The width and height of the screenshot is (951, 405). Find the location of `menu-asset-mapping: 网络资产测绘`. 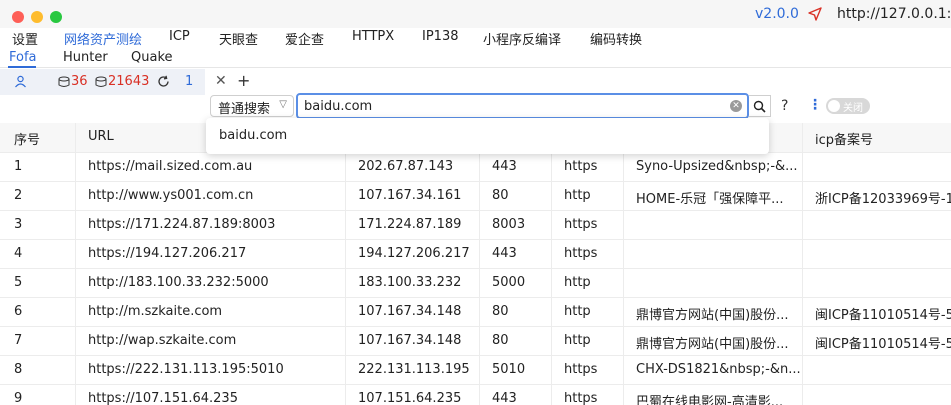

menu-asset-mapping: 网络资产测绘 is located at coordinates (103, 38).